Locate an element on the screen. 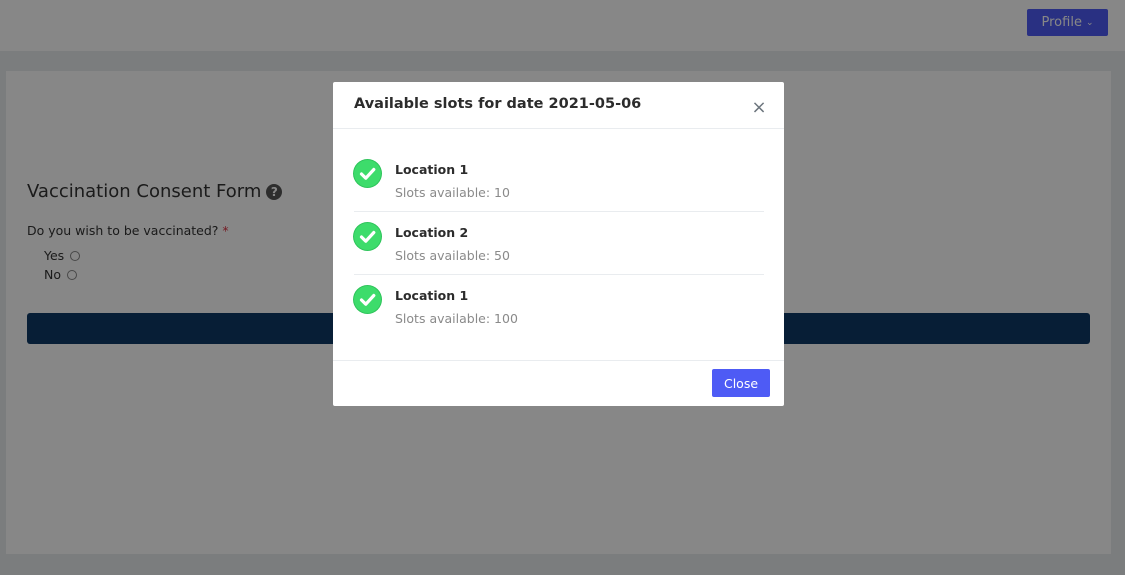 This screenshot has height=575, width=1125. slot-availability: Slots available: 50 is located at coordinates (452, 255).